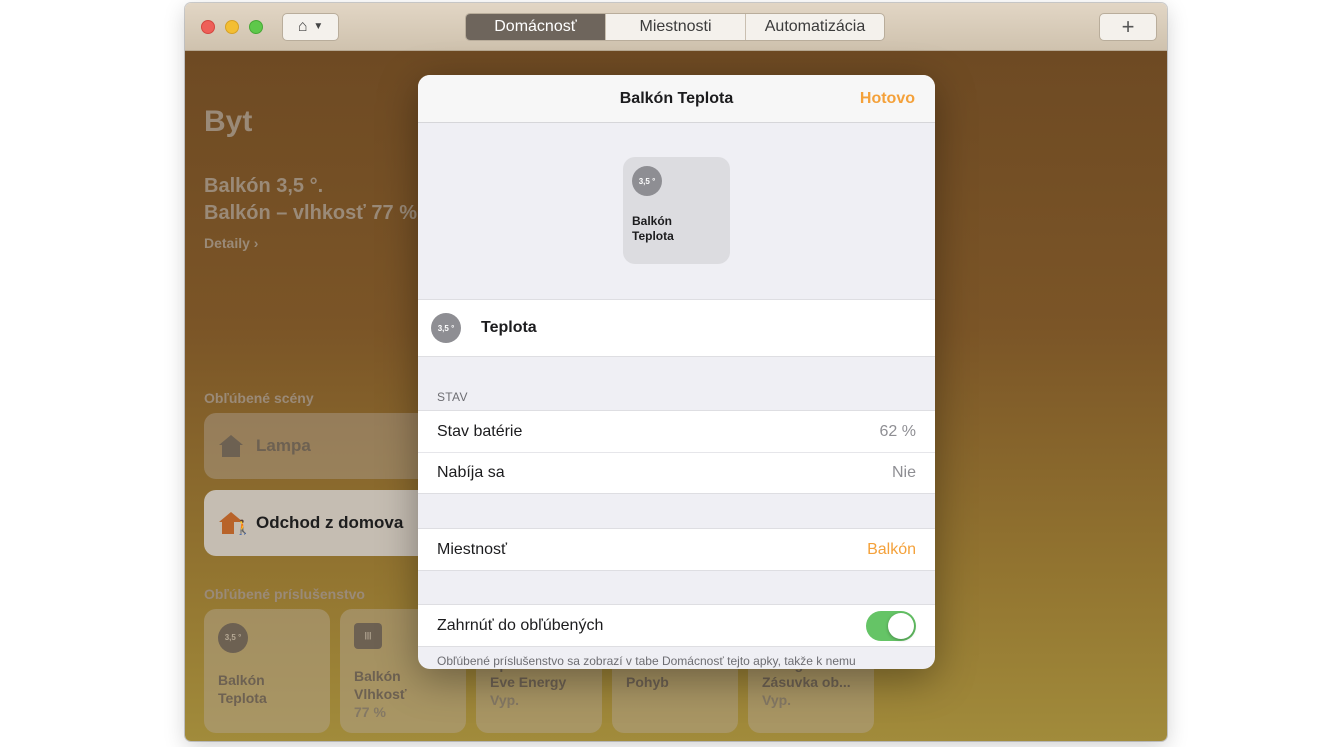 The width and height of the screenshot is (1328, 747). What do you see at coordinates (471, 472) in the screenshot?
I see `charging-label: Nabíja sa` at bounding box center [471, 472].